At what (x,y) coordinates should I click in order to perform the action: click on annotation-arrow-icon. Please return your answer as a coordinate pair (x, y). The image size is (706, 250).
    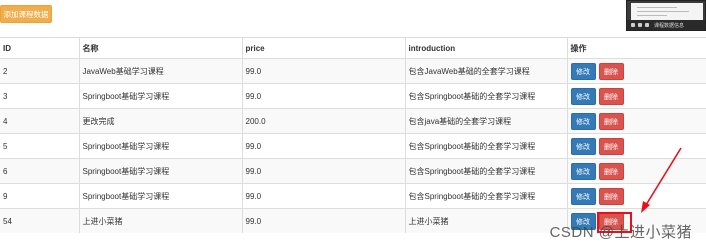
    Looking at the image, I should click on (661, 180).